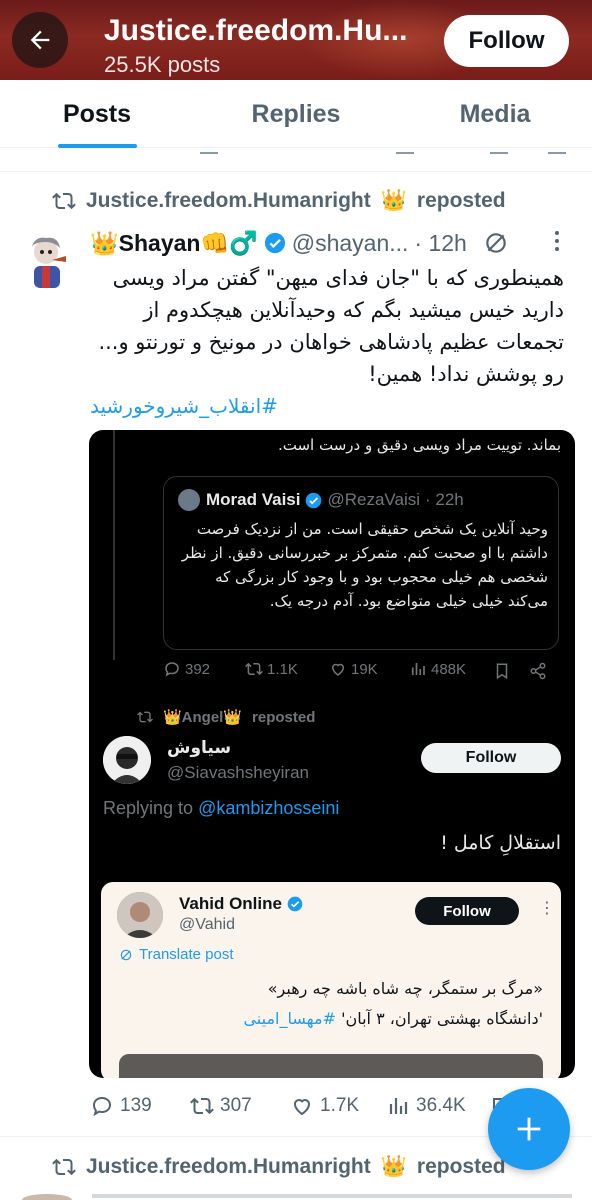 This screenshot has height=1200, width=592. Describe the element at coordinates (114, 545) in the screenshot. I see `thread-line` at that location.